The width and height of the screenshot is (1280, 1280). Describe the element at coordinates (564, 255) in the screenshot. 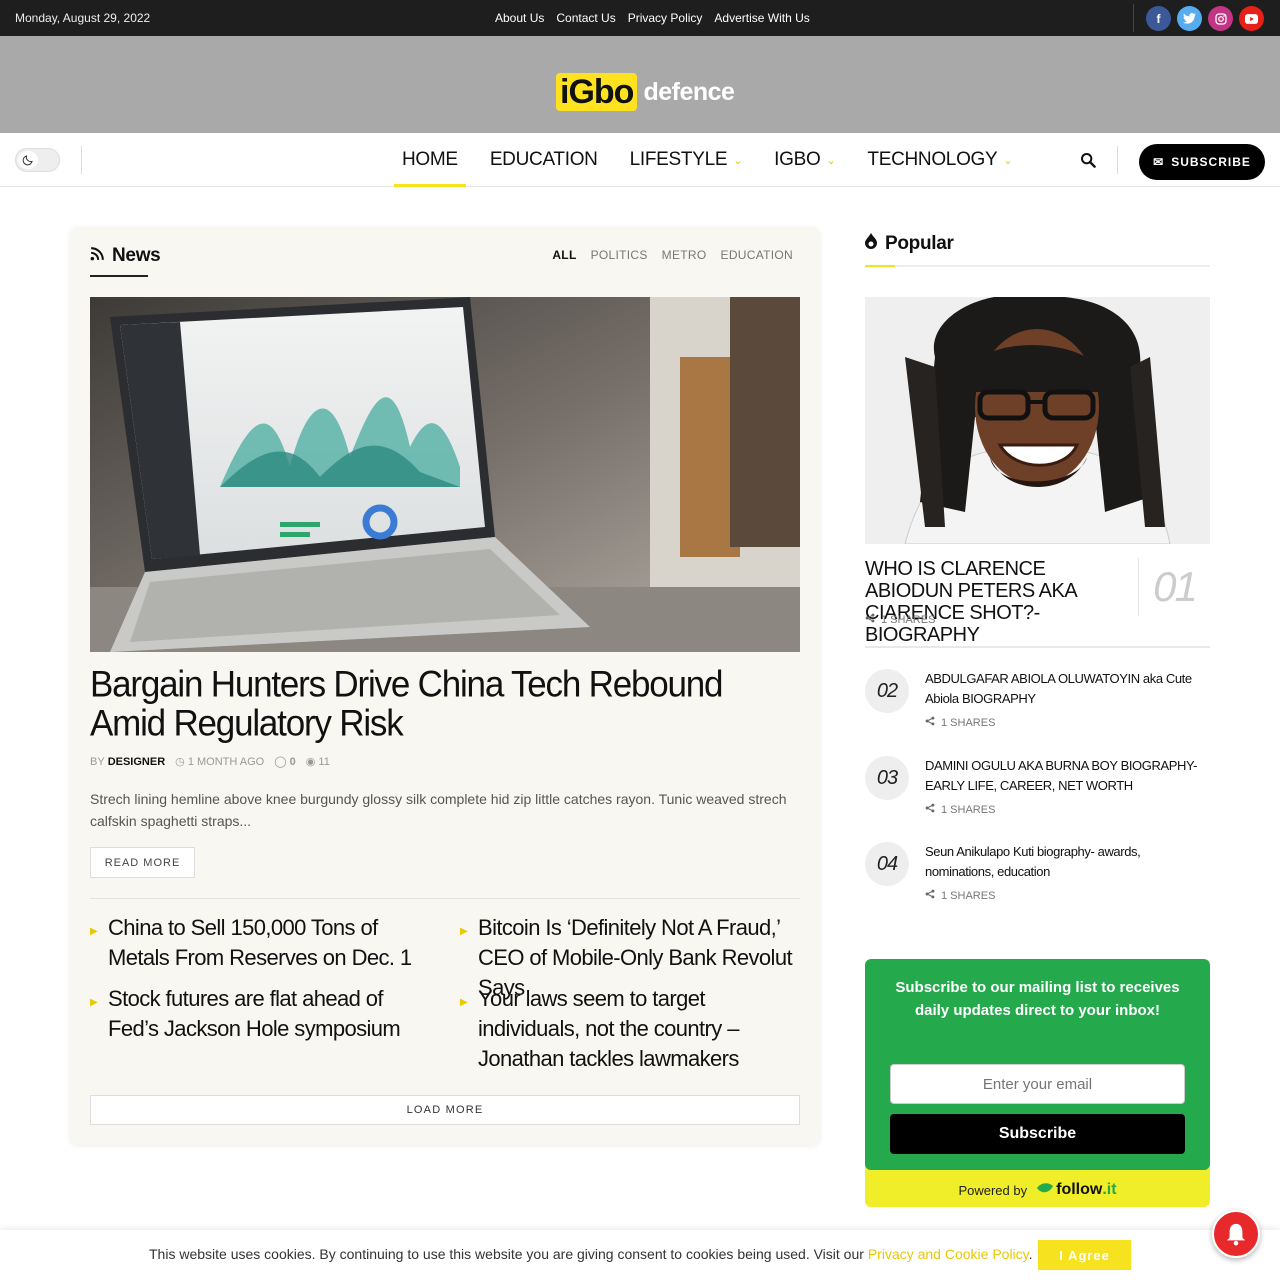

I see `filter-all: ALL` at that location.